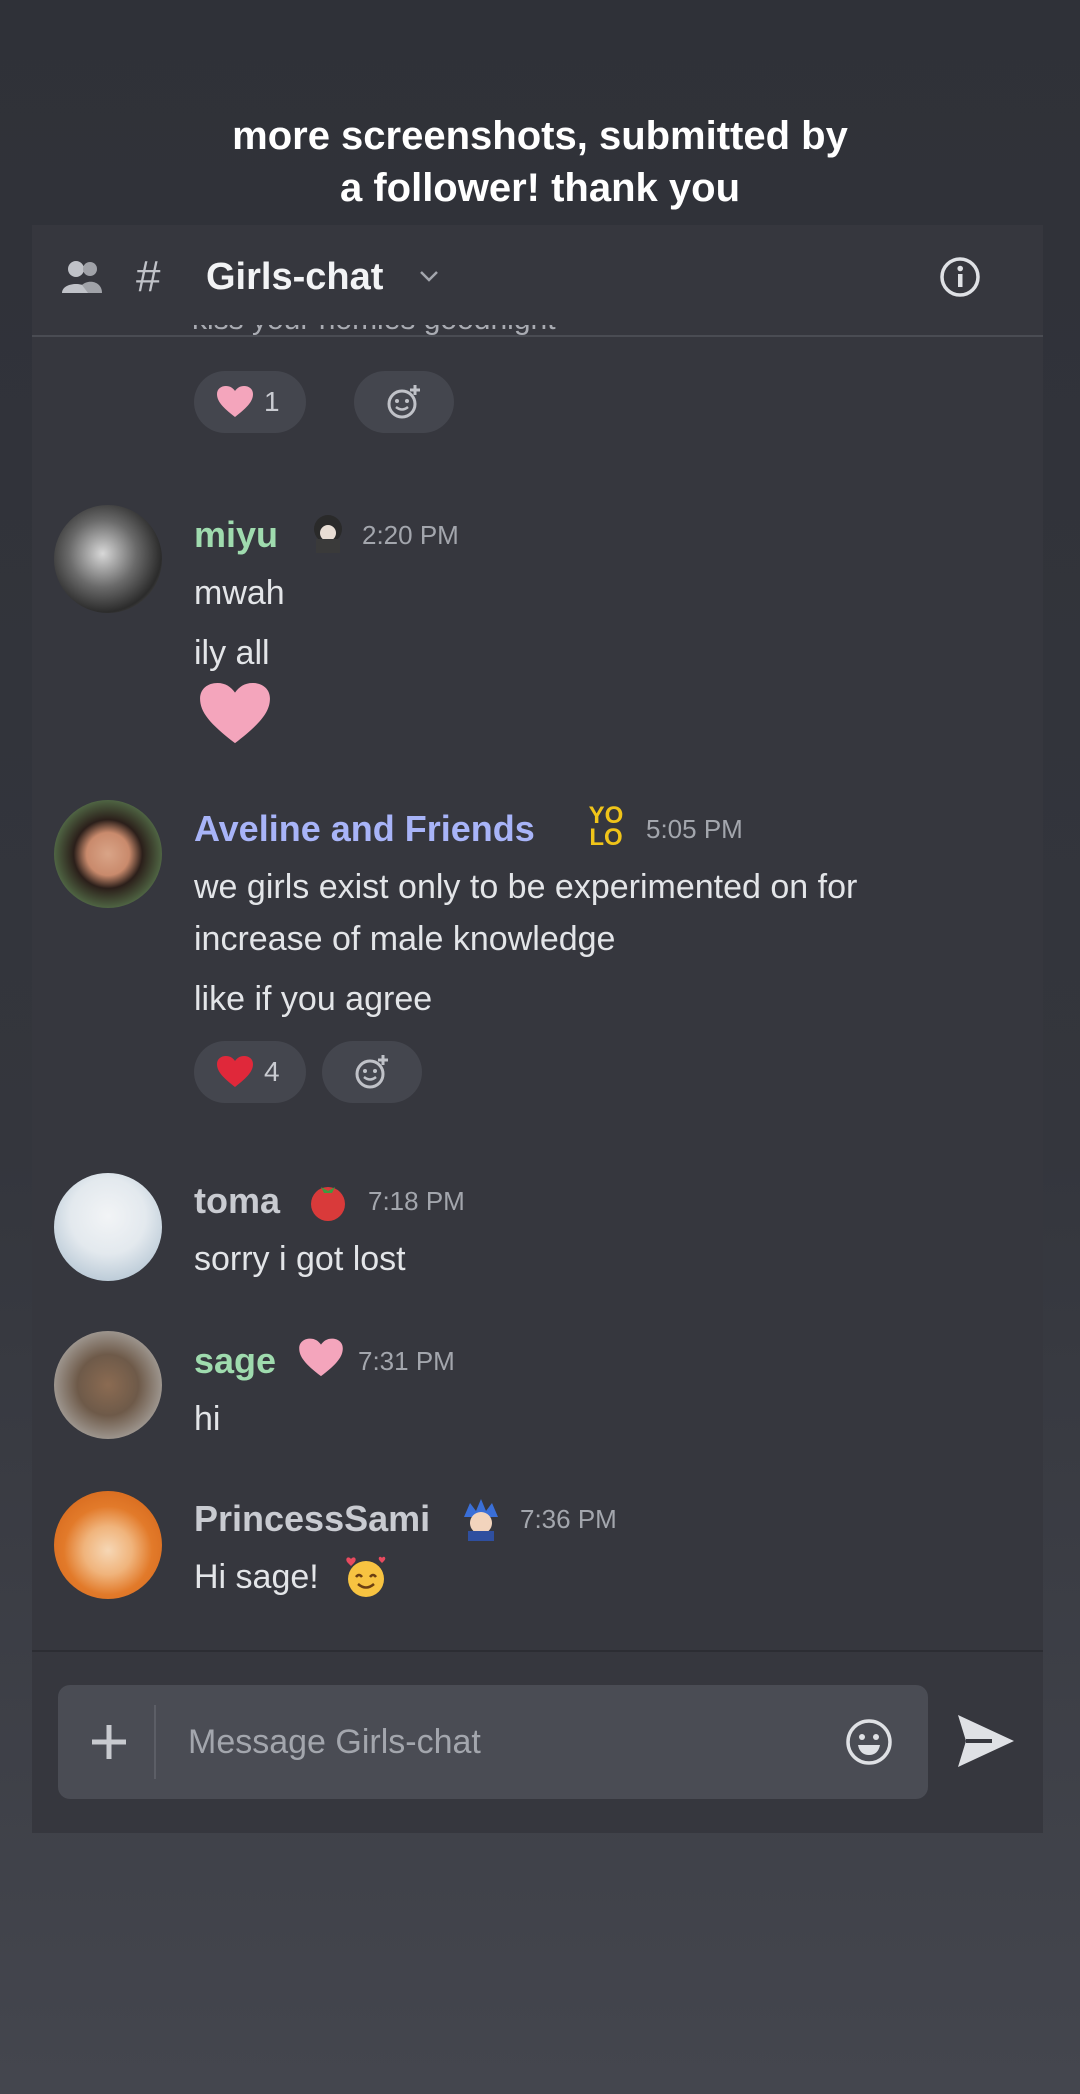 The image size is (1080, 2094). Describe the element at coordinates (313, 999) in the screenshot. I see `message-line: like if you agree` at that location.